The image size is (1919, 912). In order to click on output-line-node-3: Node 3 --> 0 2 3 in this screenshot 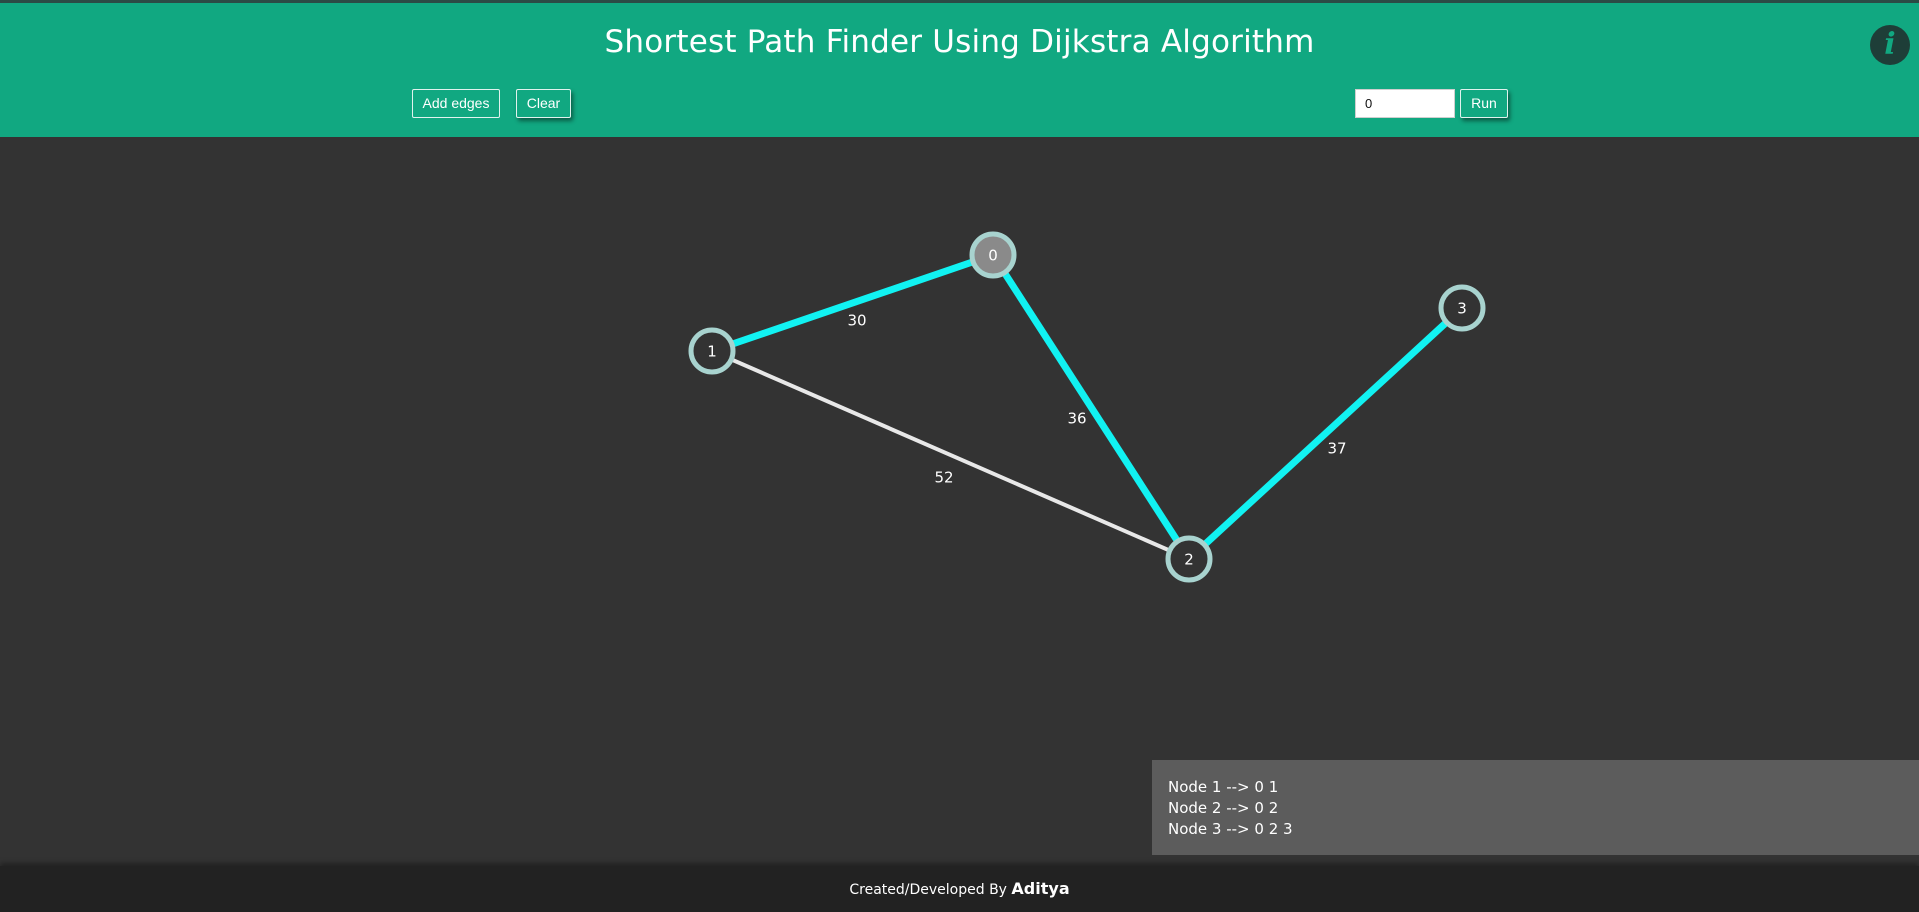, I will do `click(1230, 829)`.